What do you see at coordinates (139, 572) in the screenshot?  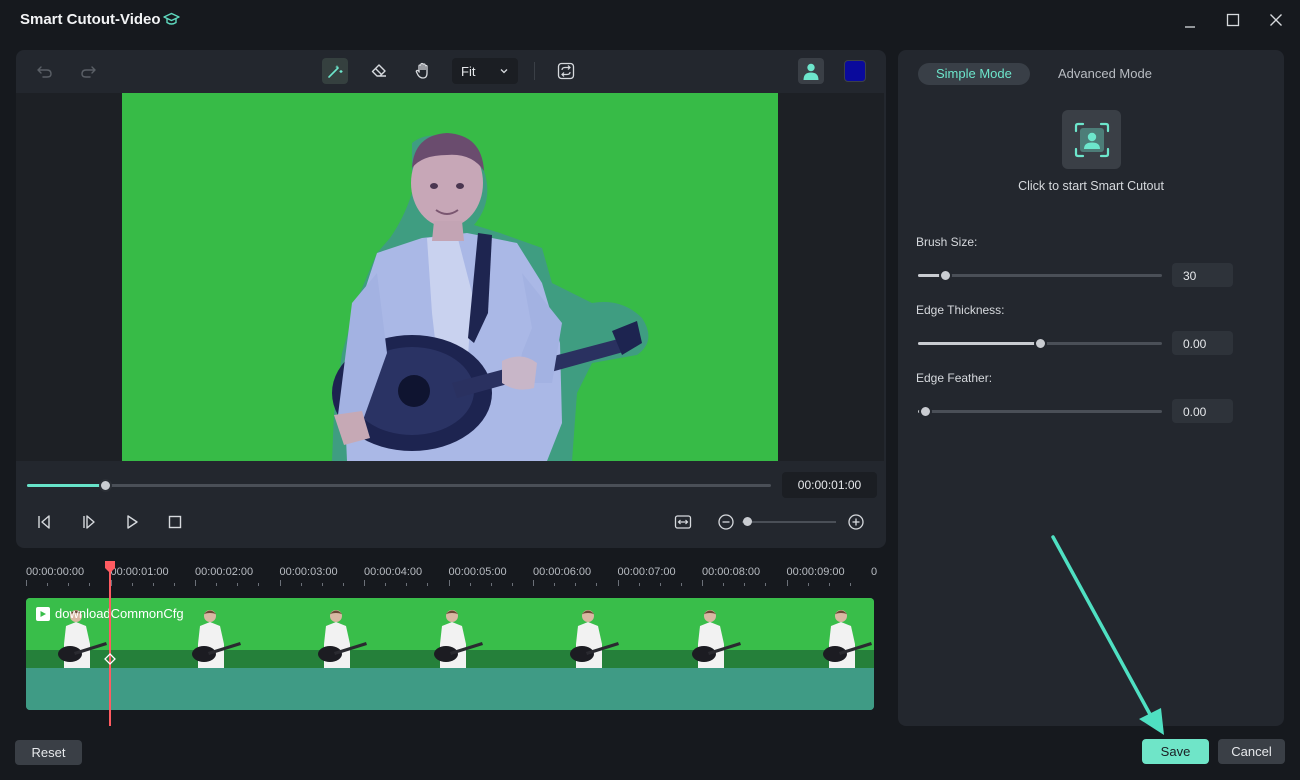 I see `ruler-tick-label: 00:00:01:00` at bounding box center [139, 572].